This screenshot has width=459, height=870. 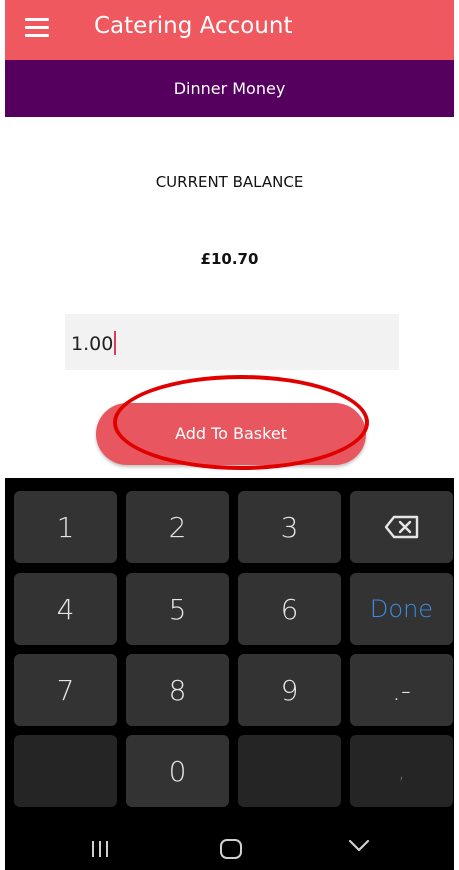 I want to click on backspace-icon, so click(x=401, y=527).